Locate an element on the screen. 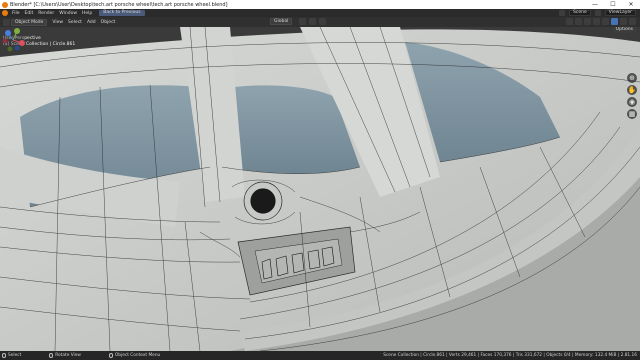 Image resolution: width=640 pixels, height=360 pixels. snap-icon is located at coordinates (313, 21).